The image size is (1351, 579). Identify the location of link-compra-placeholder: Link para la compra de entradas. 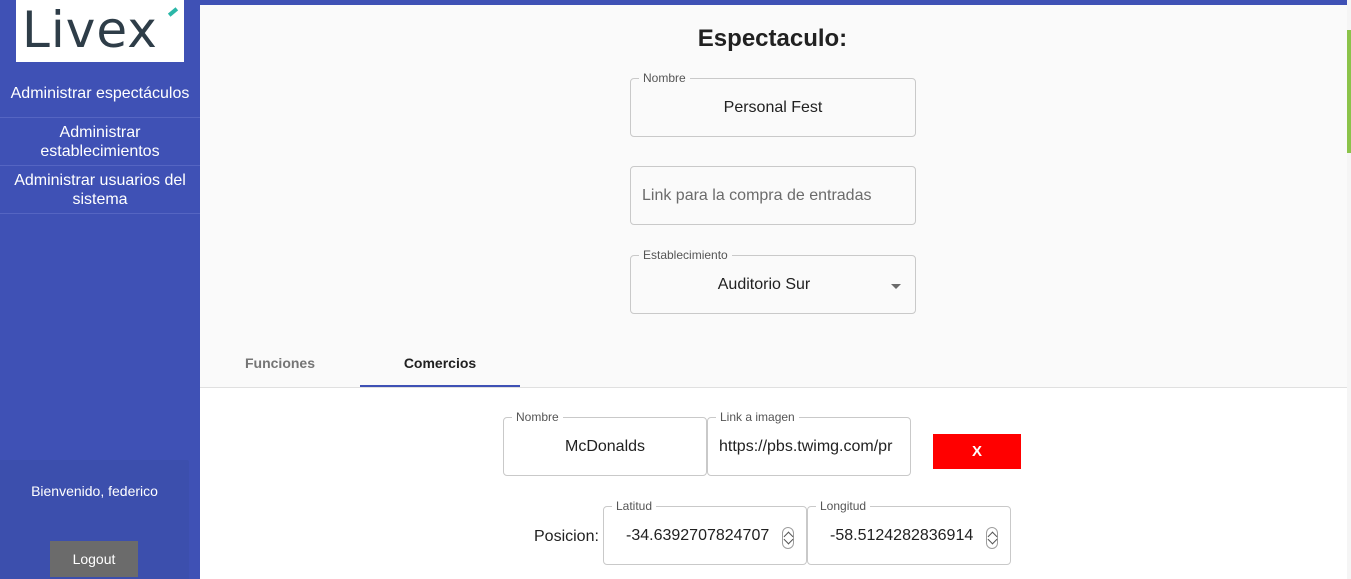
(757, 195).